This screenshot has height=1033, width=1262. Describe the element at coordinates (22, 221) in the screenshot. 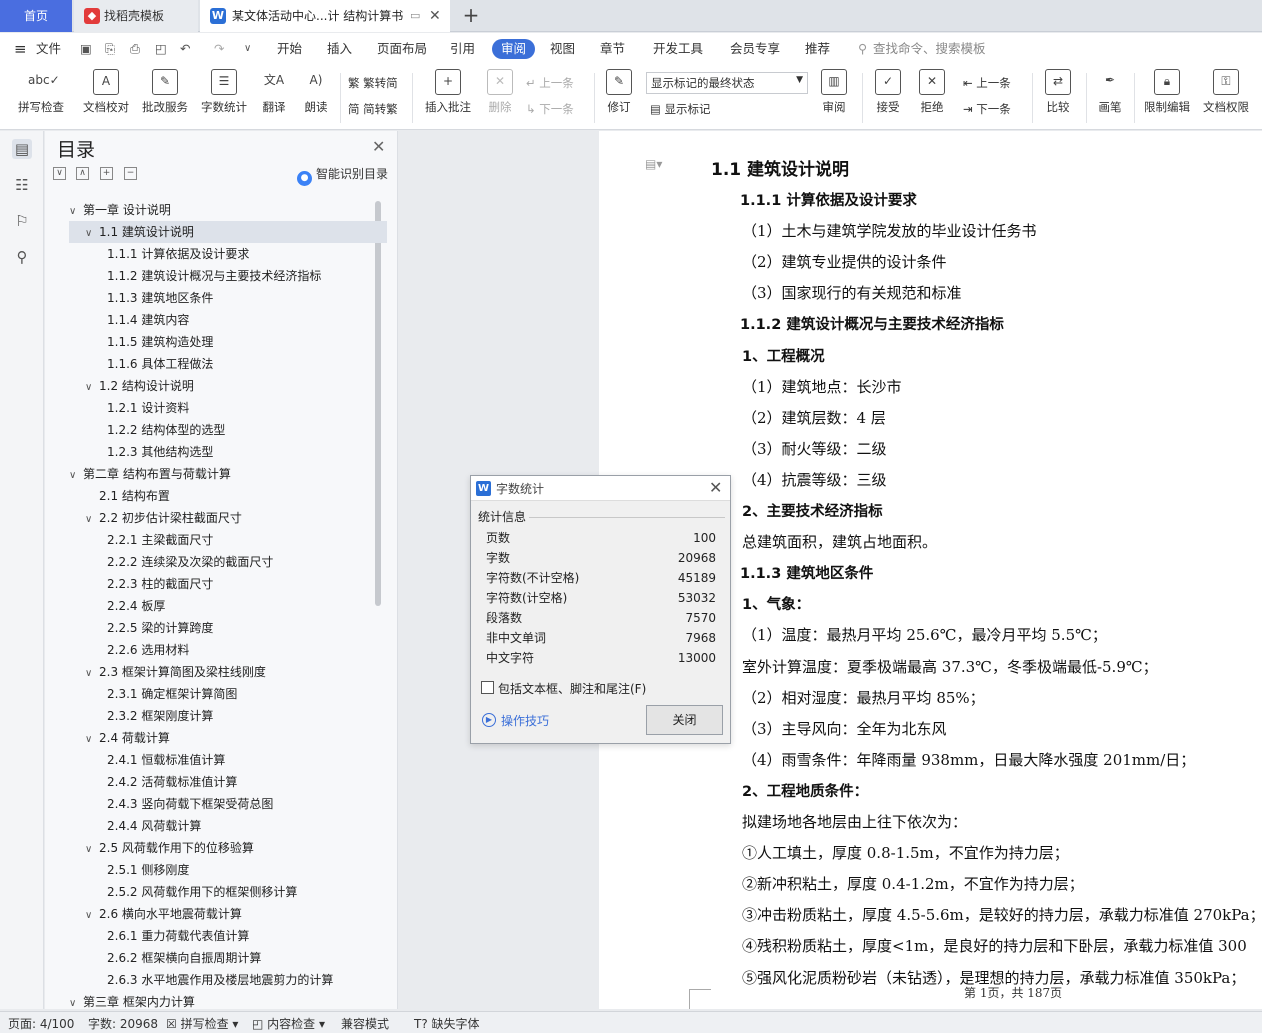

I see `bookmark-icon: ⚐` at that location.